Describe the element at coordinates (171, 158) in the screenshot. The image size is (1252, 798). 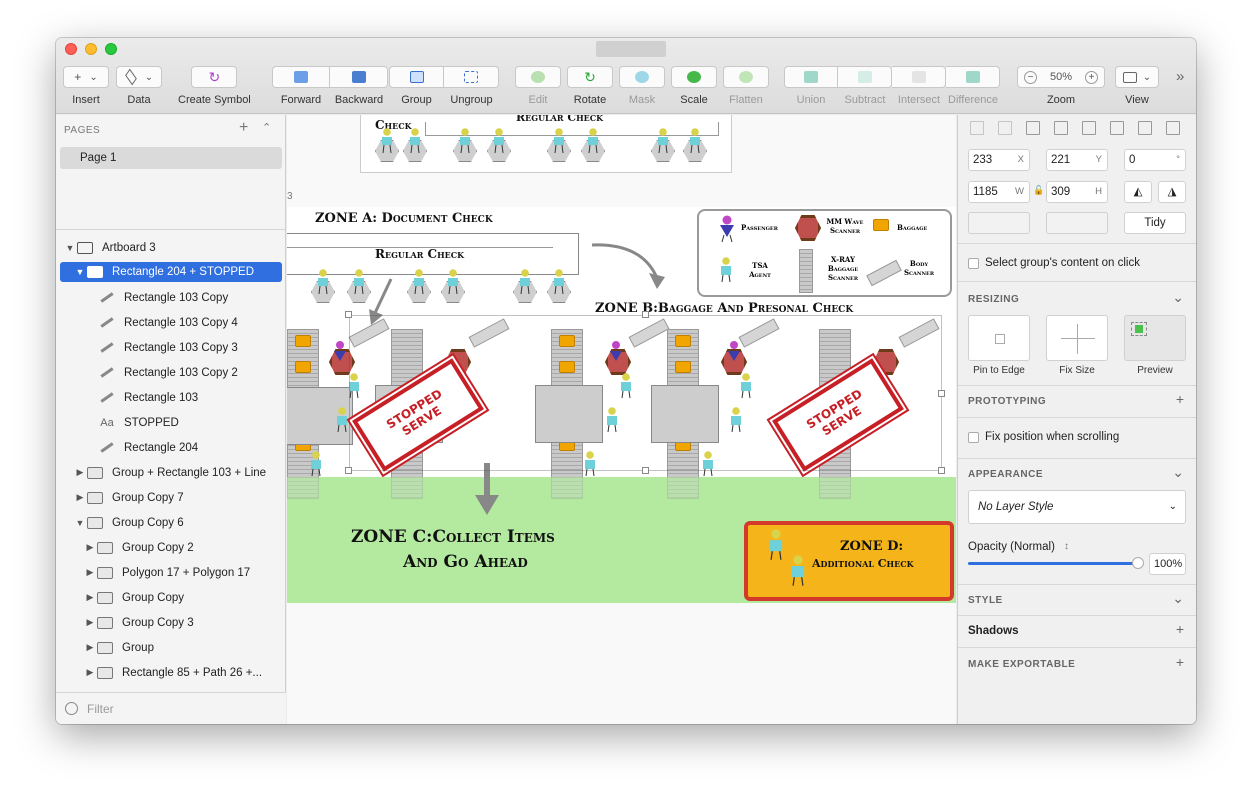
I see `page-item: Page 1` at that location.